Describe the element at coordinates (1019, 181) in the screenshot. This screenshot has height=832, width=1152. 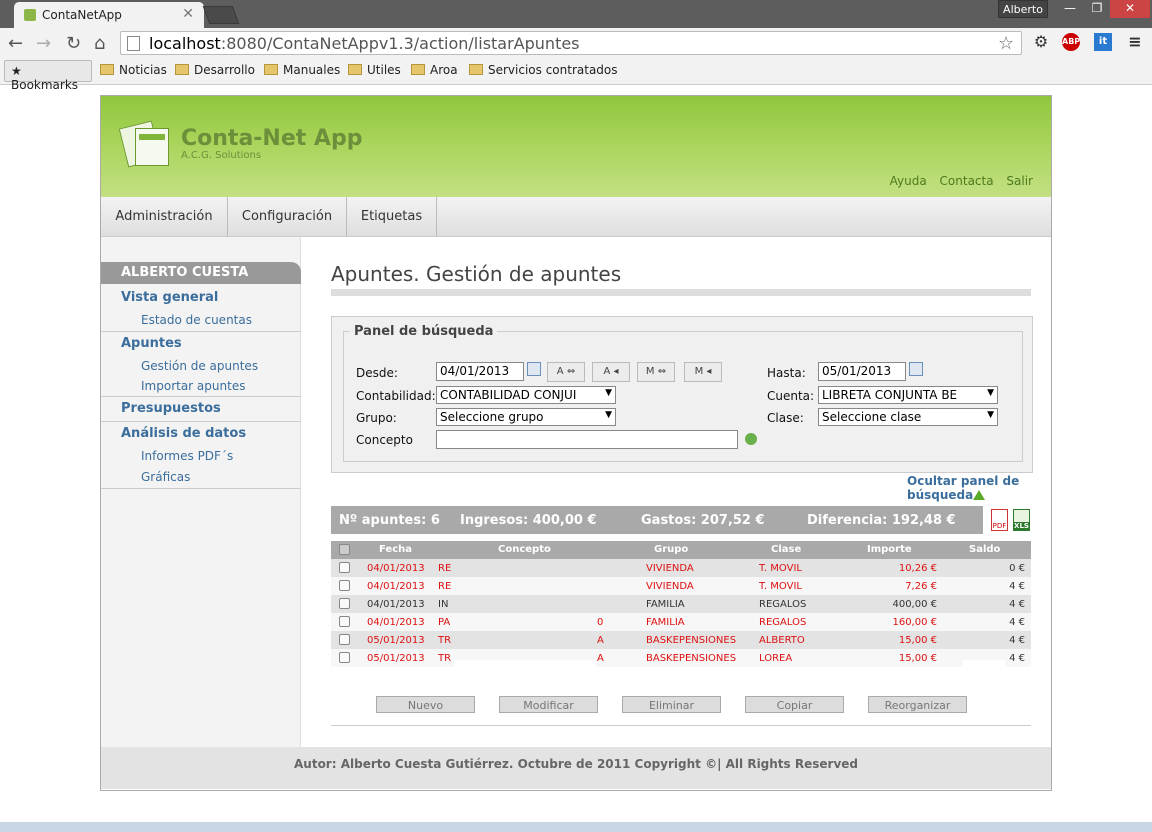
I see `link-salir: Salir` at that location.